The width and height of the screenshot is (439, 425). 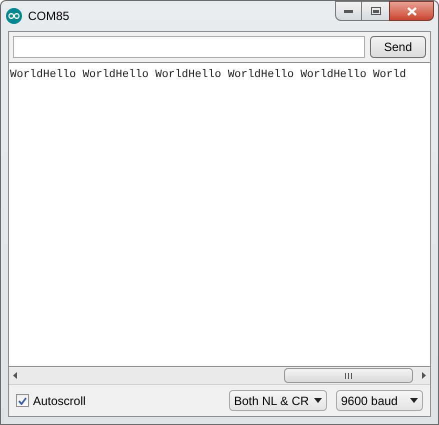 What do you see at coordinates (208, 75) in the screenshot?
I see `output-text: WorldHello WorldHello WorldHello WorldHello WorldHello World` at bounding box center [208, 75].